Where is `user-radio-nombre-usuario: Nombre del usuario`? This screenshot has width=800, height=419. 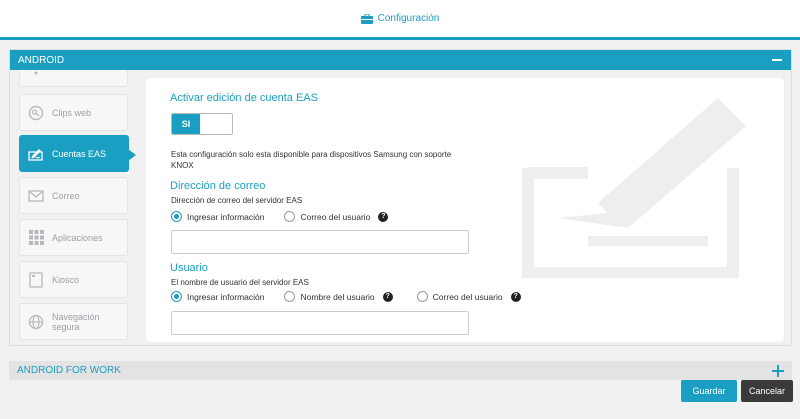 user-radio-nombre-usuario: Nombre del usuario is located at coordinates (329, 296).